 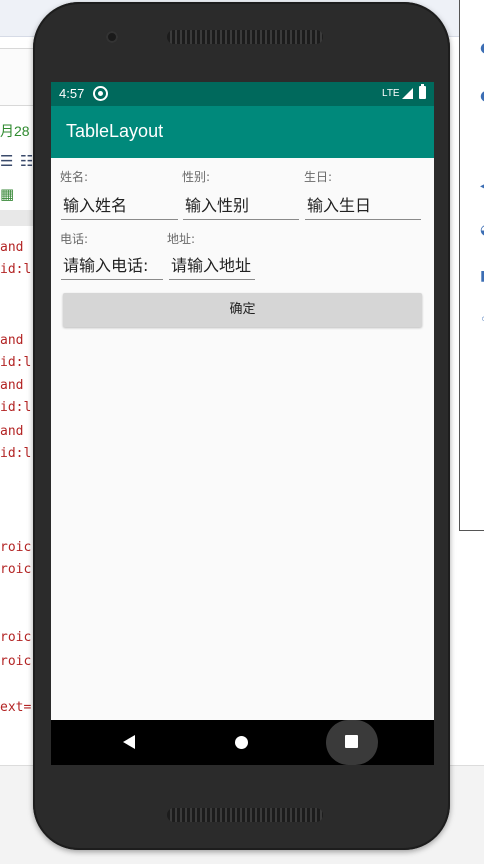 I want to click on back-icon, so click(x=129, y=742).